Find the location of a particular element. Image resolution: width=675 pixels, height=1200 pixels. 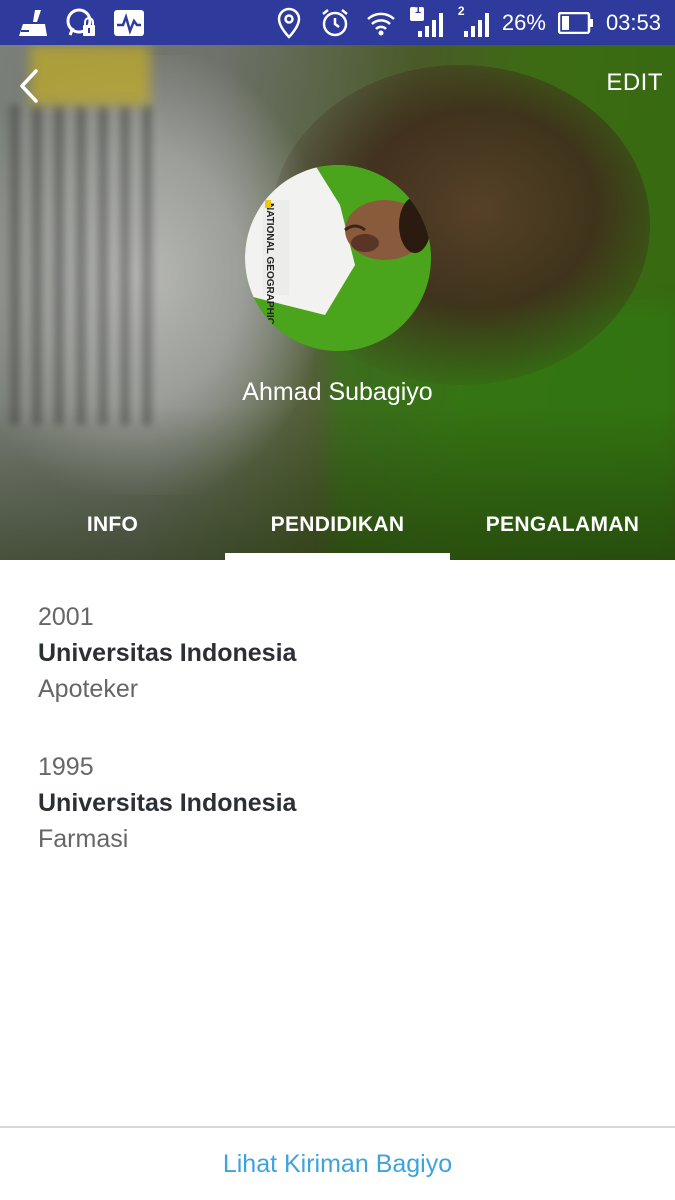

status-bar: 1 2 26% 03:53 is located at coordinates (337, 22).